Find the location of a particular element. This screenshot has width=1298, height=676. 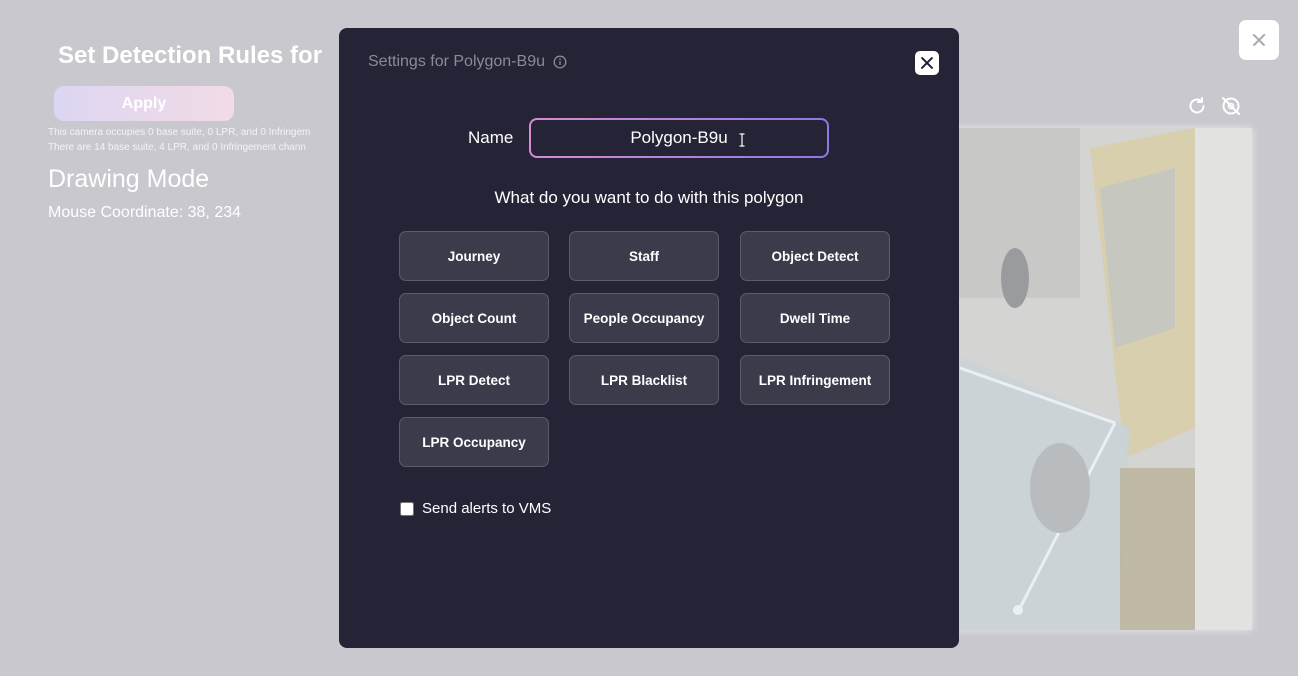

mouse-coordinate-readout: Mouse Coordinate: 38, 234 is located at coordinates (145, 212).